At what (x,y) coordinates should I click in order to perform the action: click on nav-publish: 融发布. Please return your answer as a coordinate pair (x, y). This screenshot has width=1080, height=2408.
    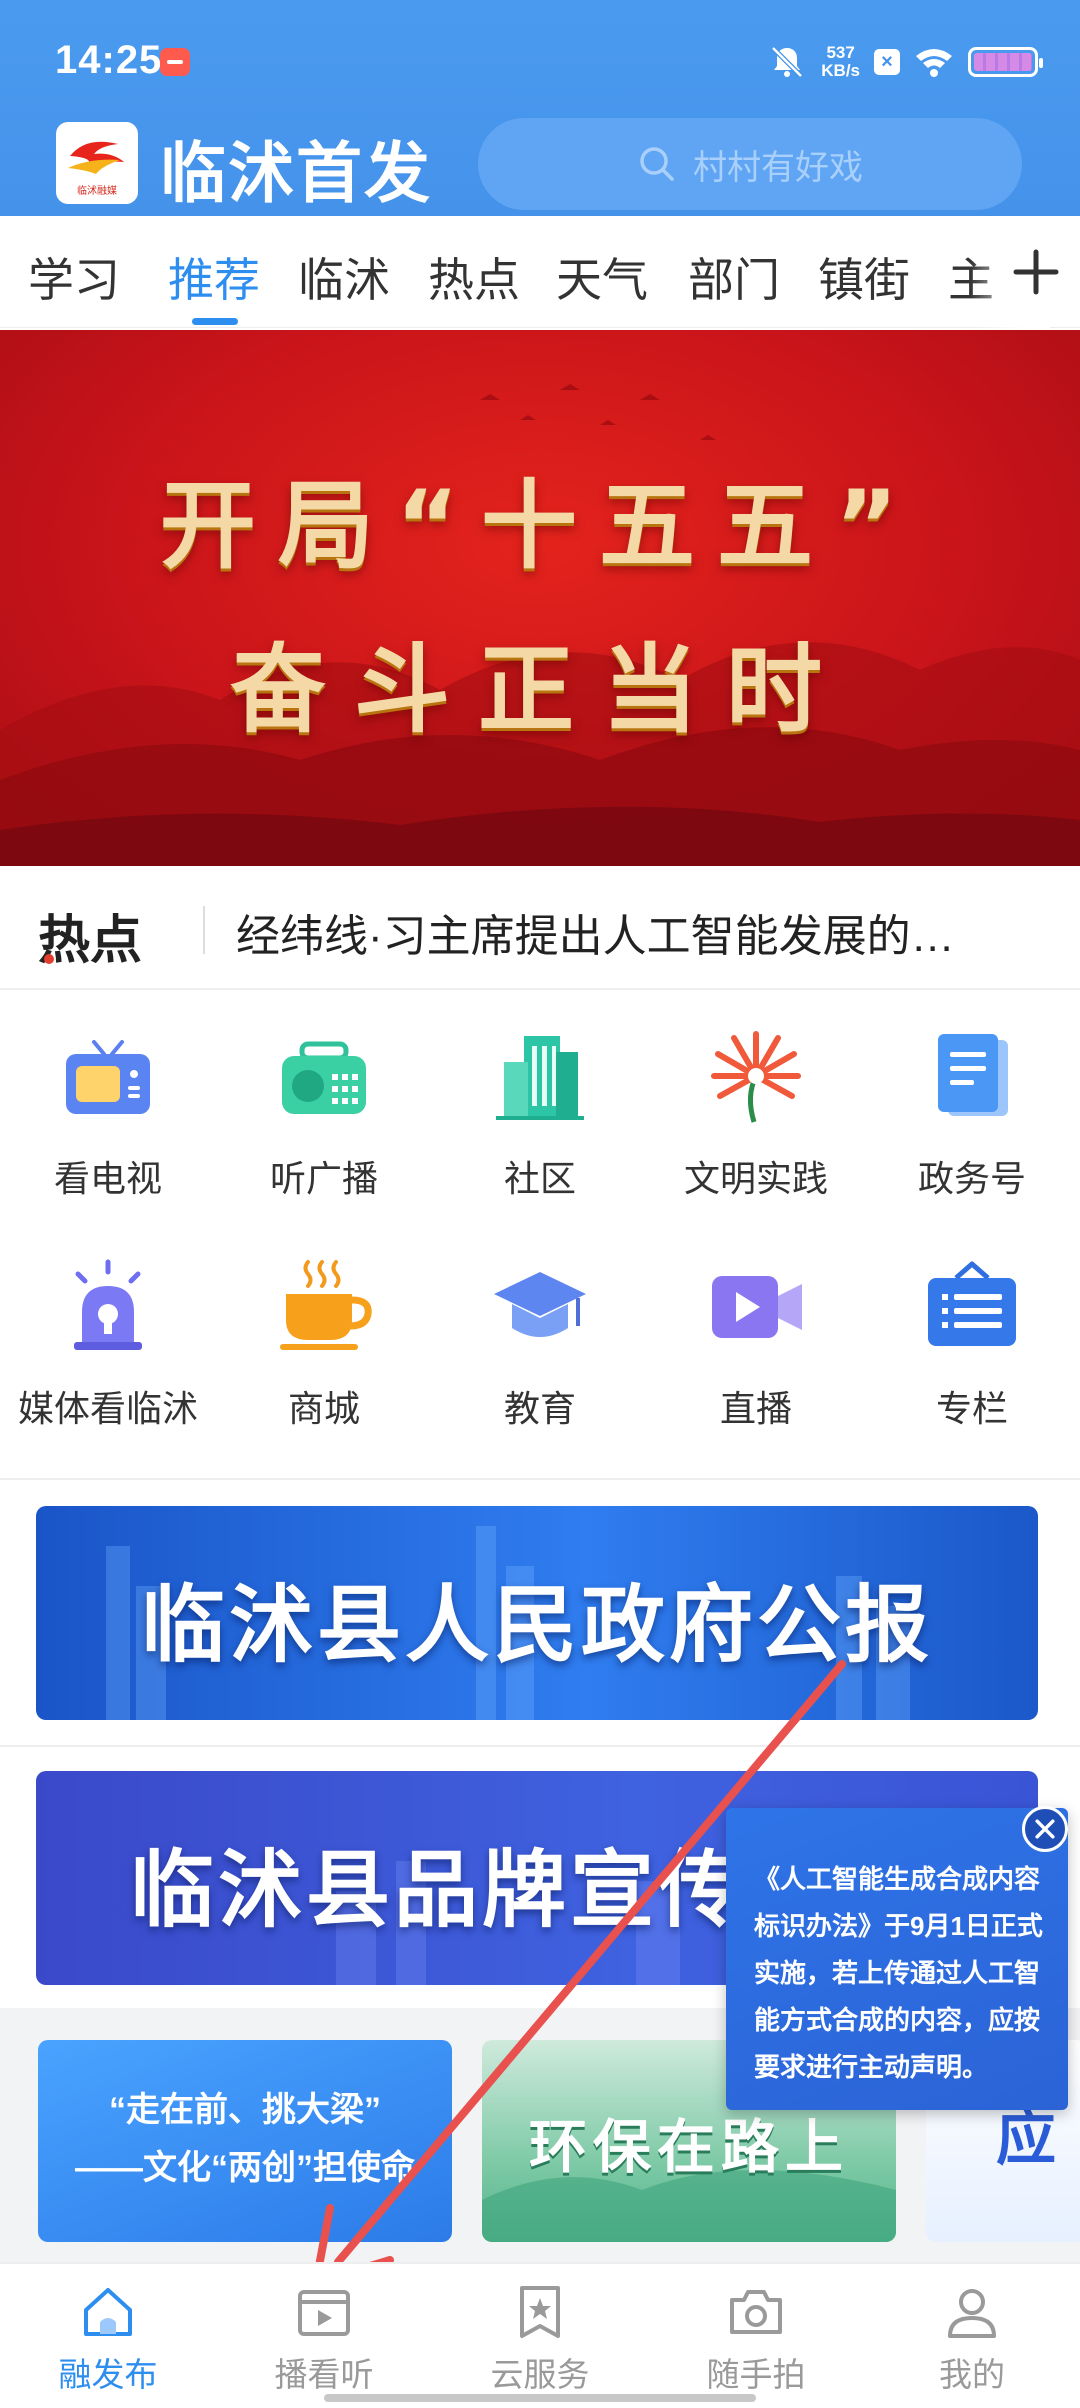
    Looking at the image, I should click on (108, 2336).